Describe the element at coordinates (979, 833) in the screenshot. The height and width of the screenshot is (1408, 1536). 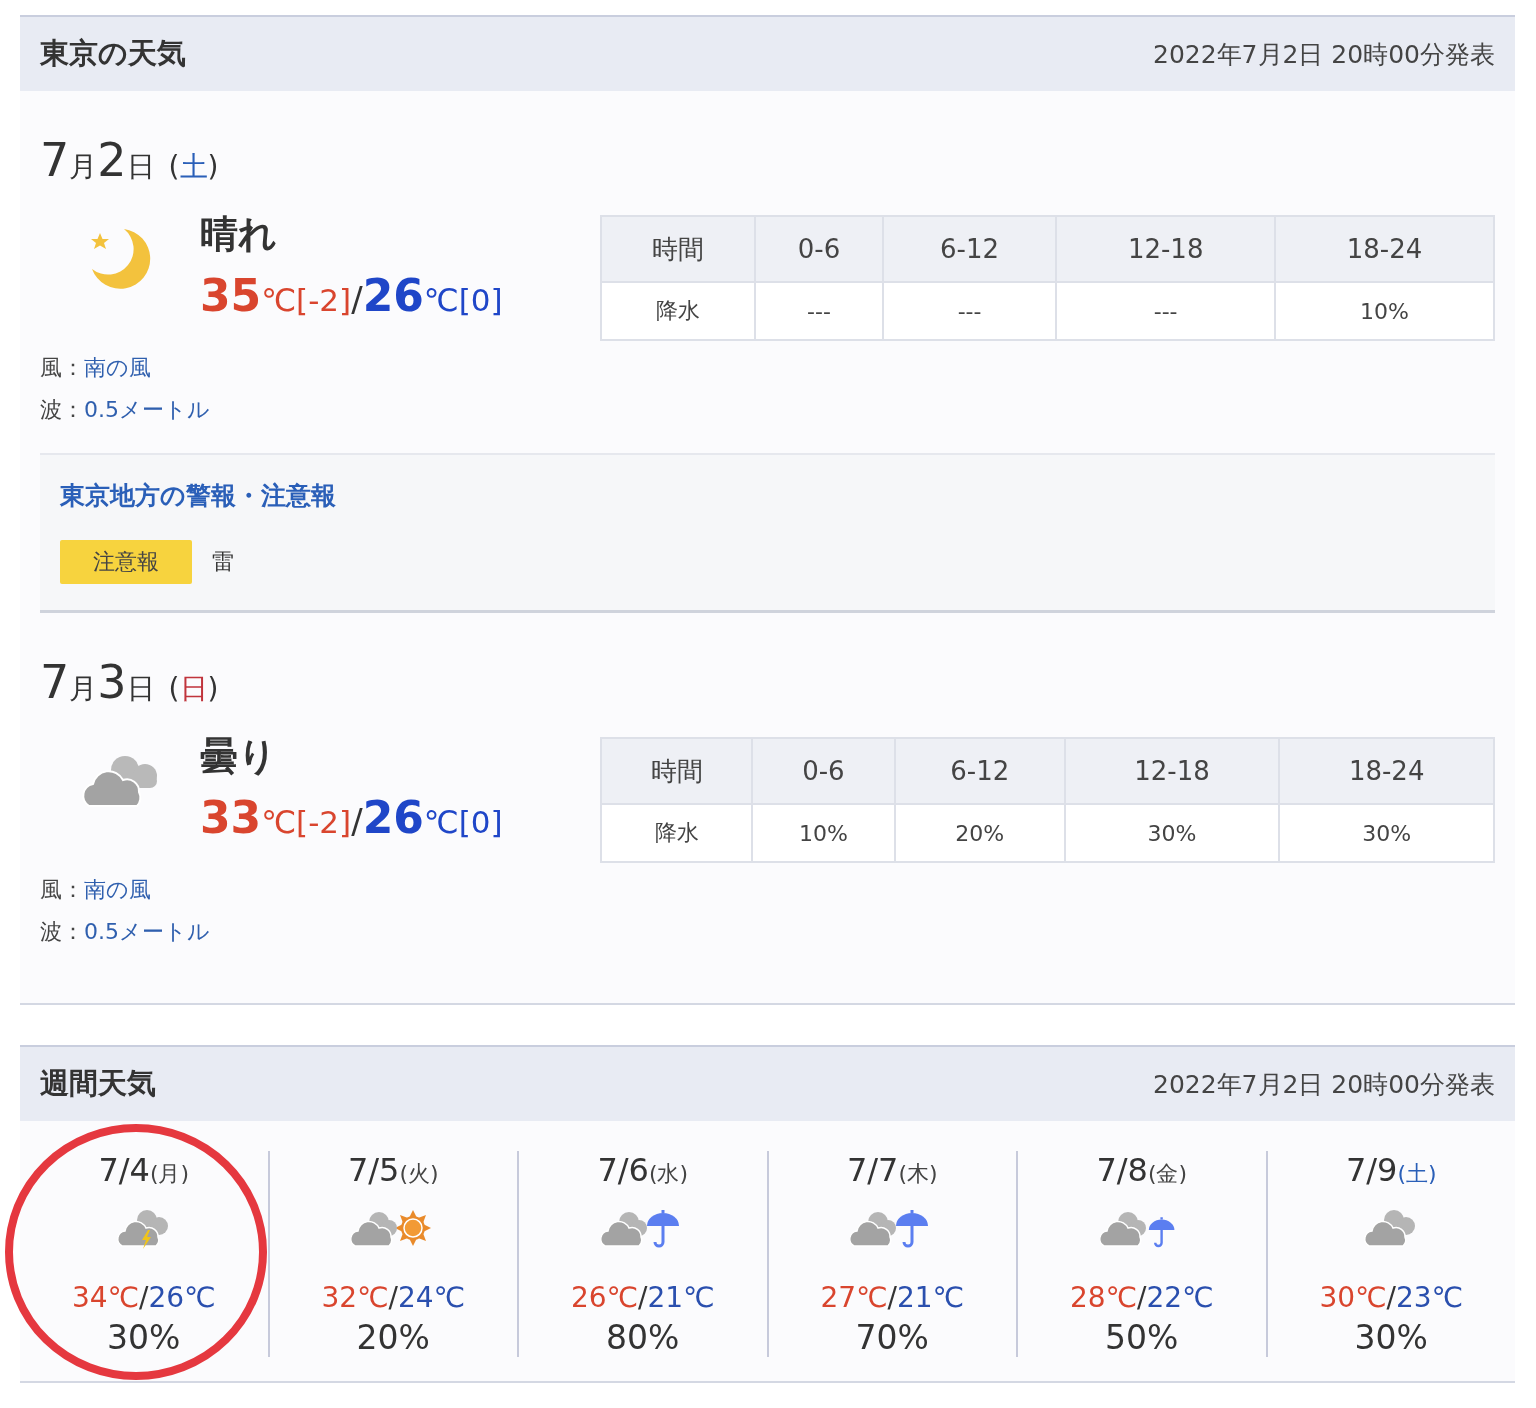
I see `table-cell: 20%` at that location.